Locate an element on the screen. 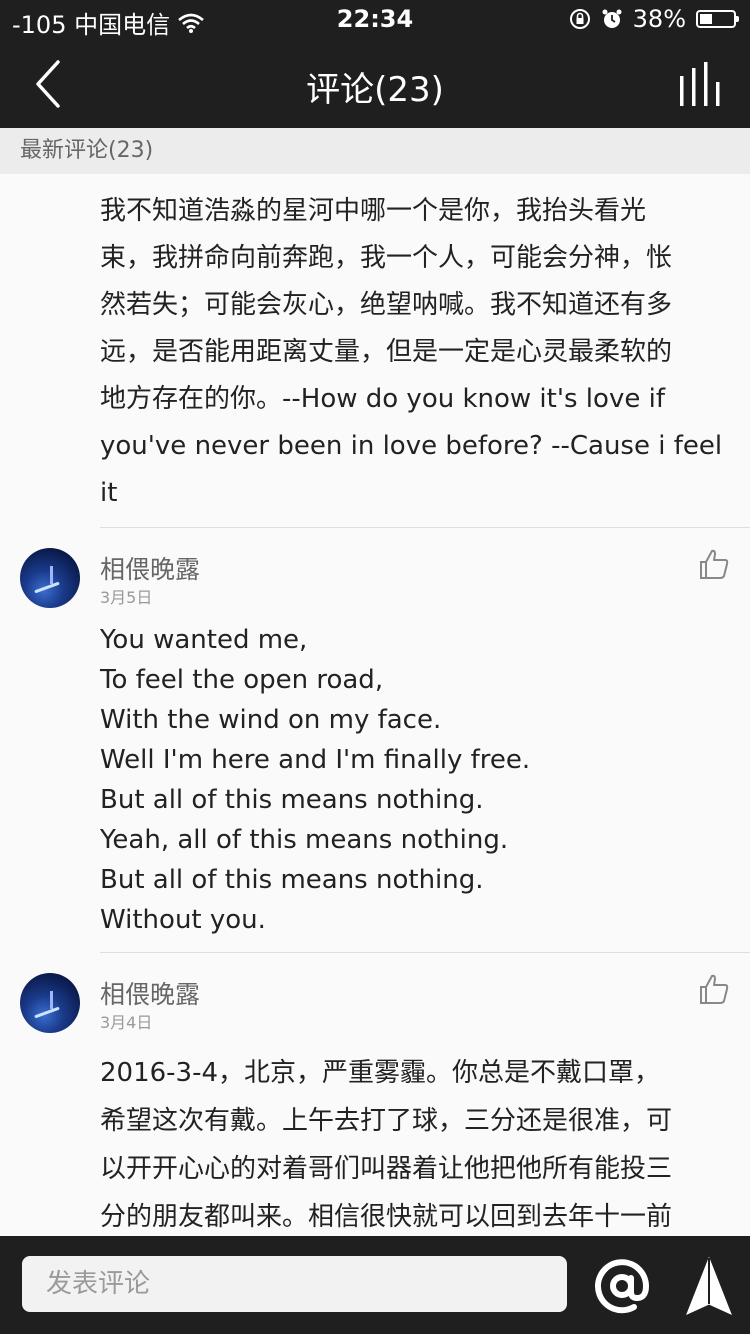 This screenshot has width=750, height=1334. rotation-lock-icon is located at coordinates (579, 19).